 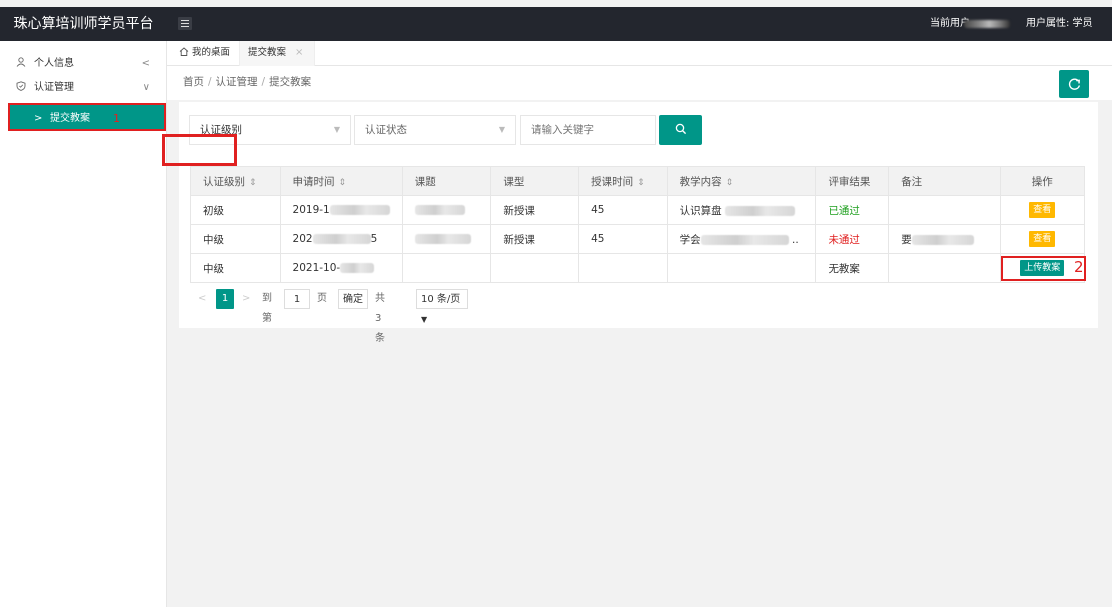 I want to click on cell-date: 2019-1, so click(x=341, y=210).